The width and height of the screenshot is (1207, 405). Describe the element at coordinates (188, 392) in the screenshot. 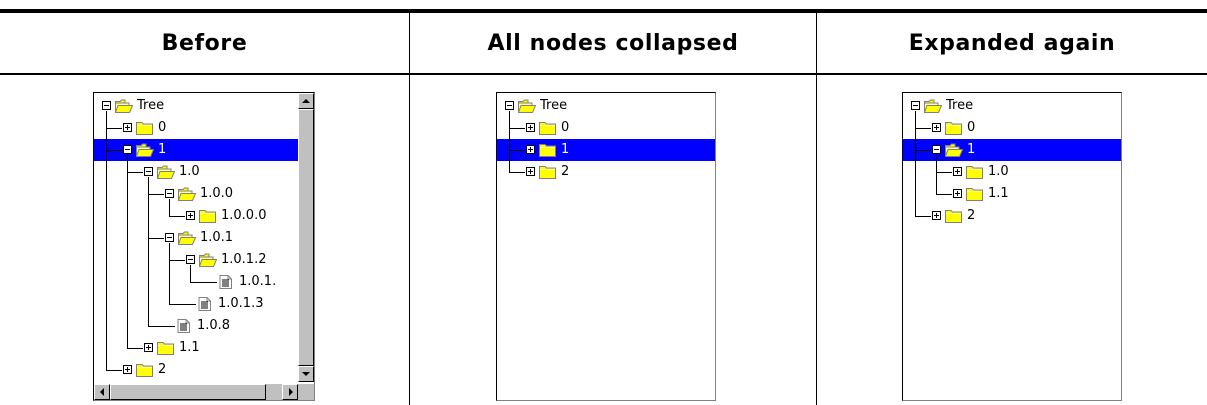

I see `horizontal-scroll-thumb` at that location.